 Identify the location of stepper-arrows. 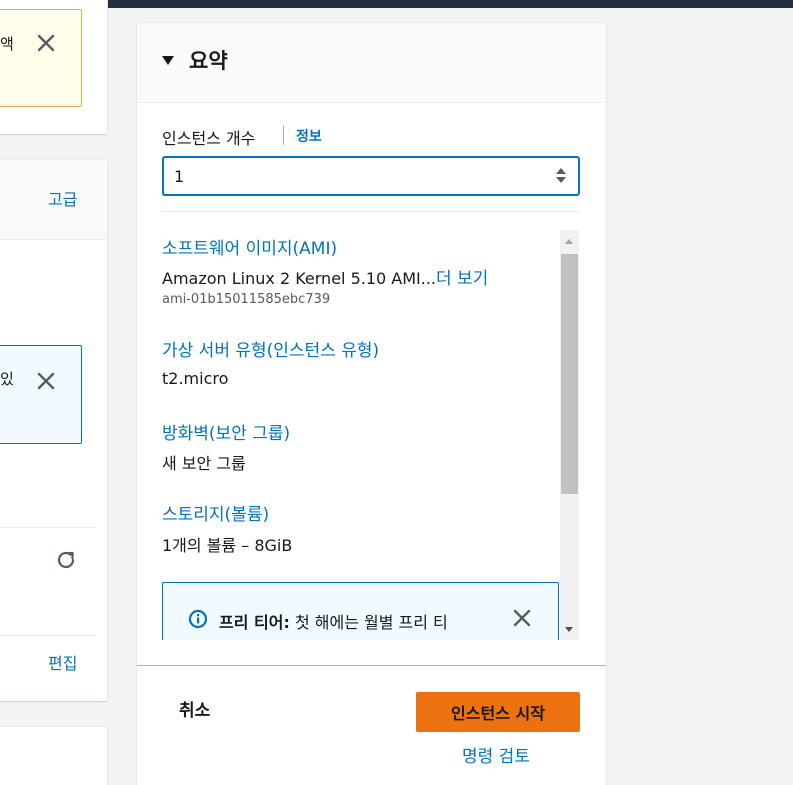
(561, 176).